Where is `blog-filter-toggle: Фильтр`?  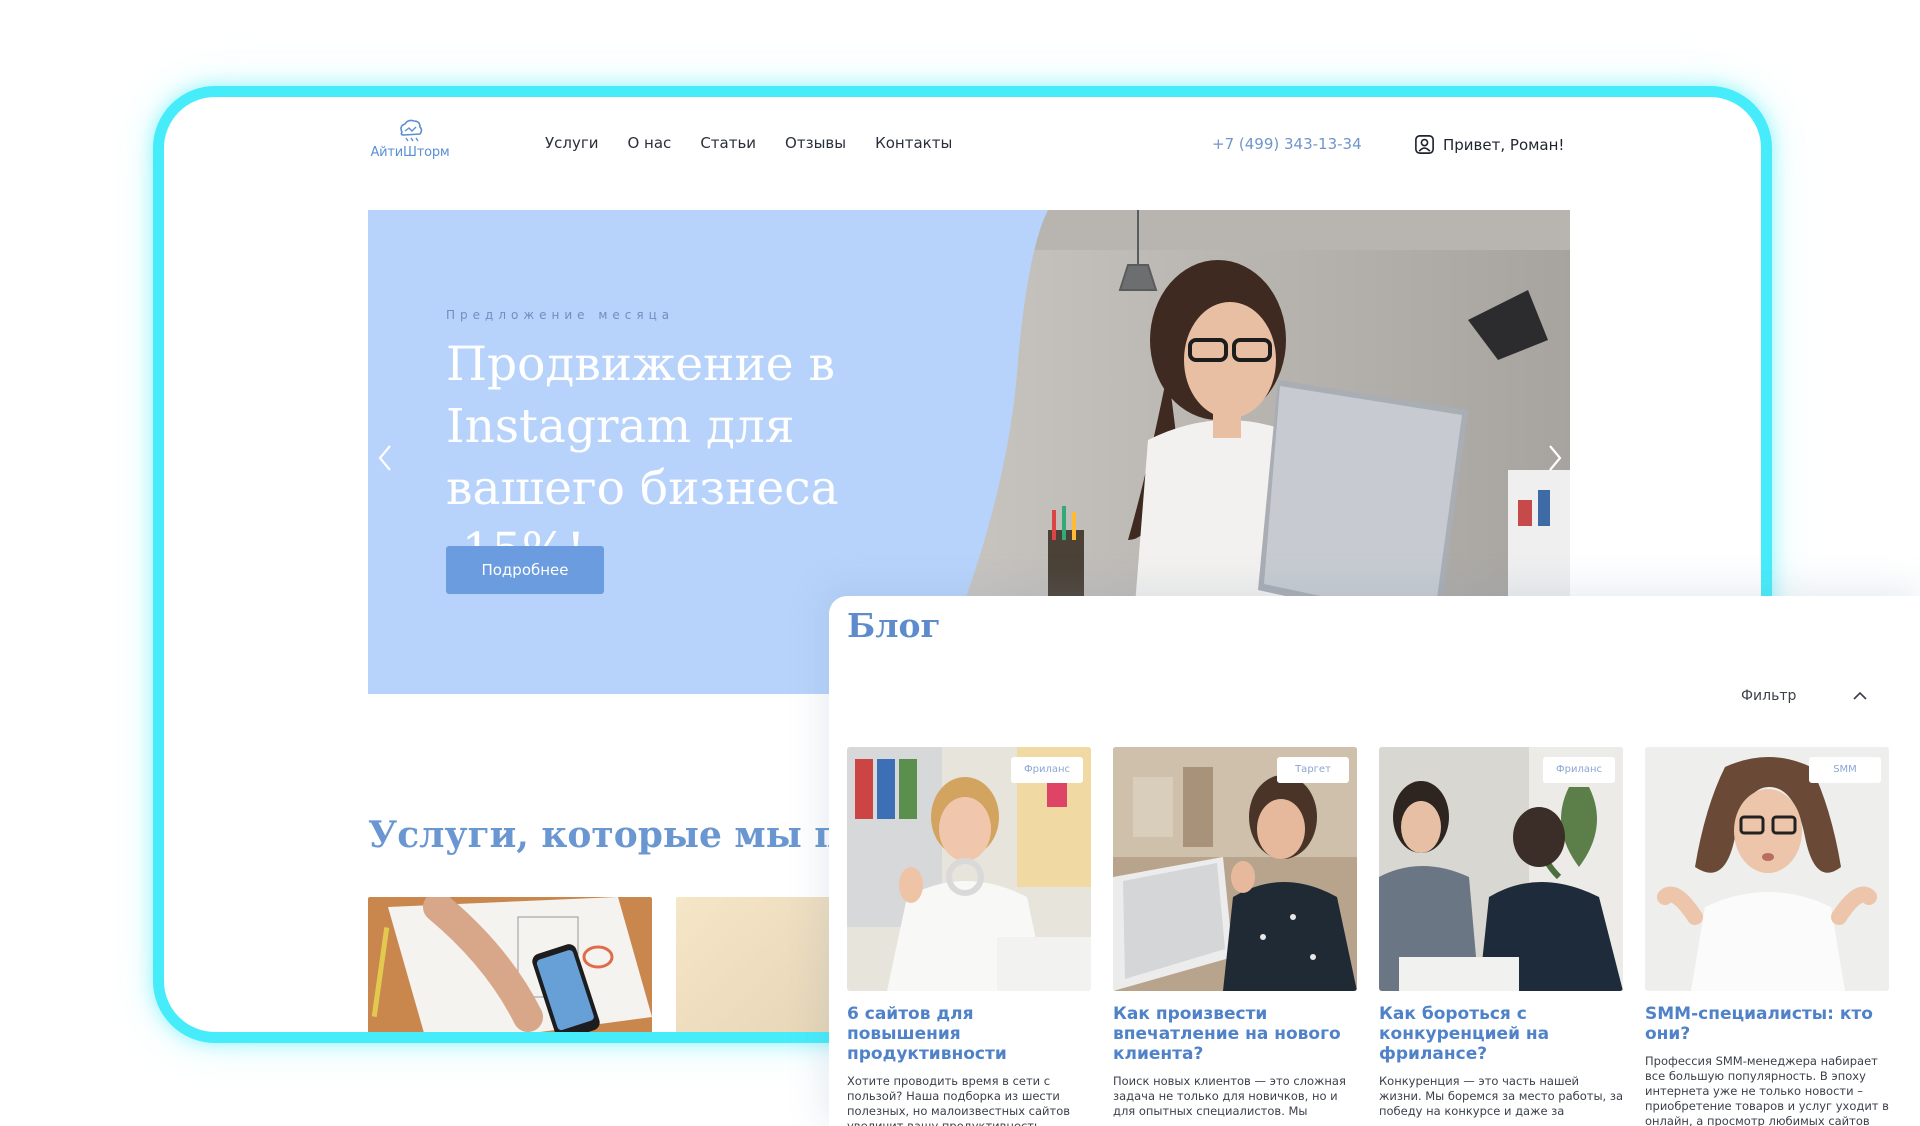
blog-filter-toggle: Фильтр is located at coordinates (1804, 696).